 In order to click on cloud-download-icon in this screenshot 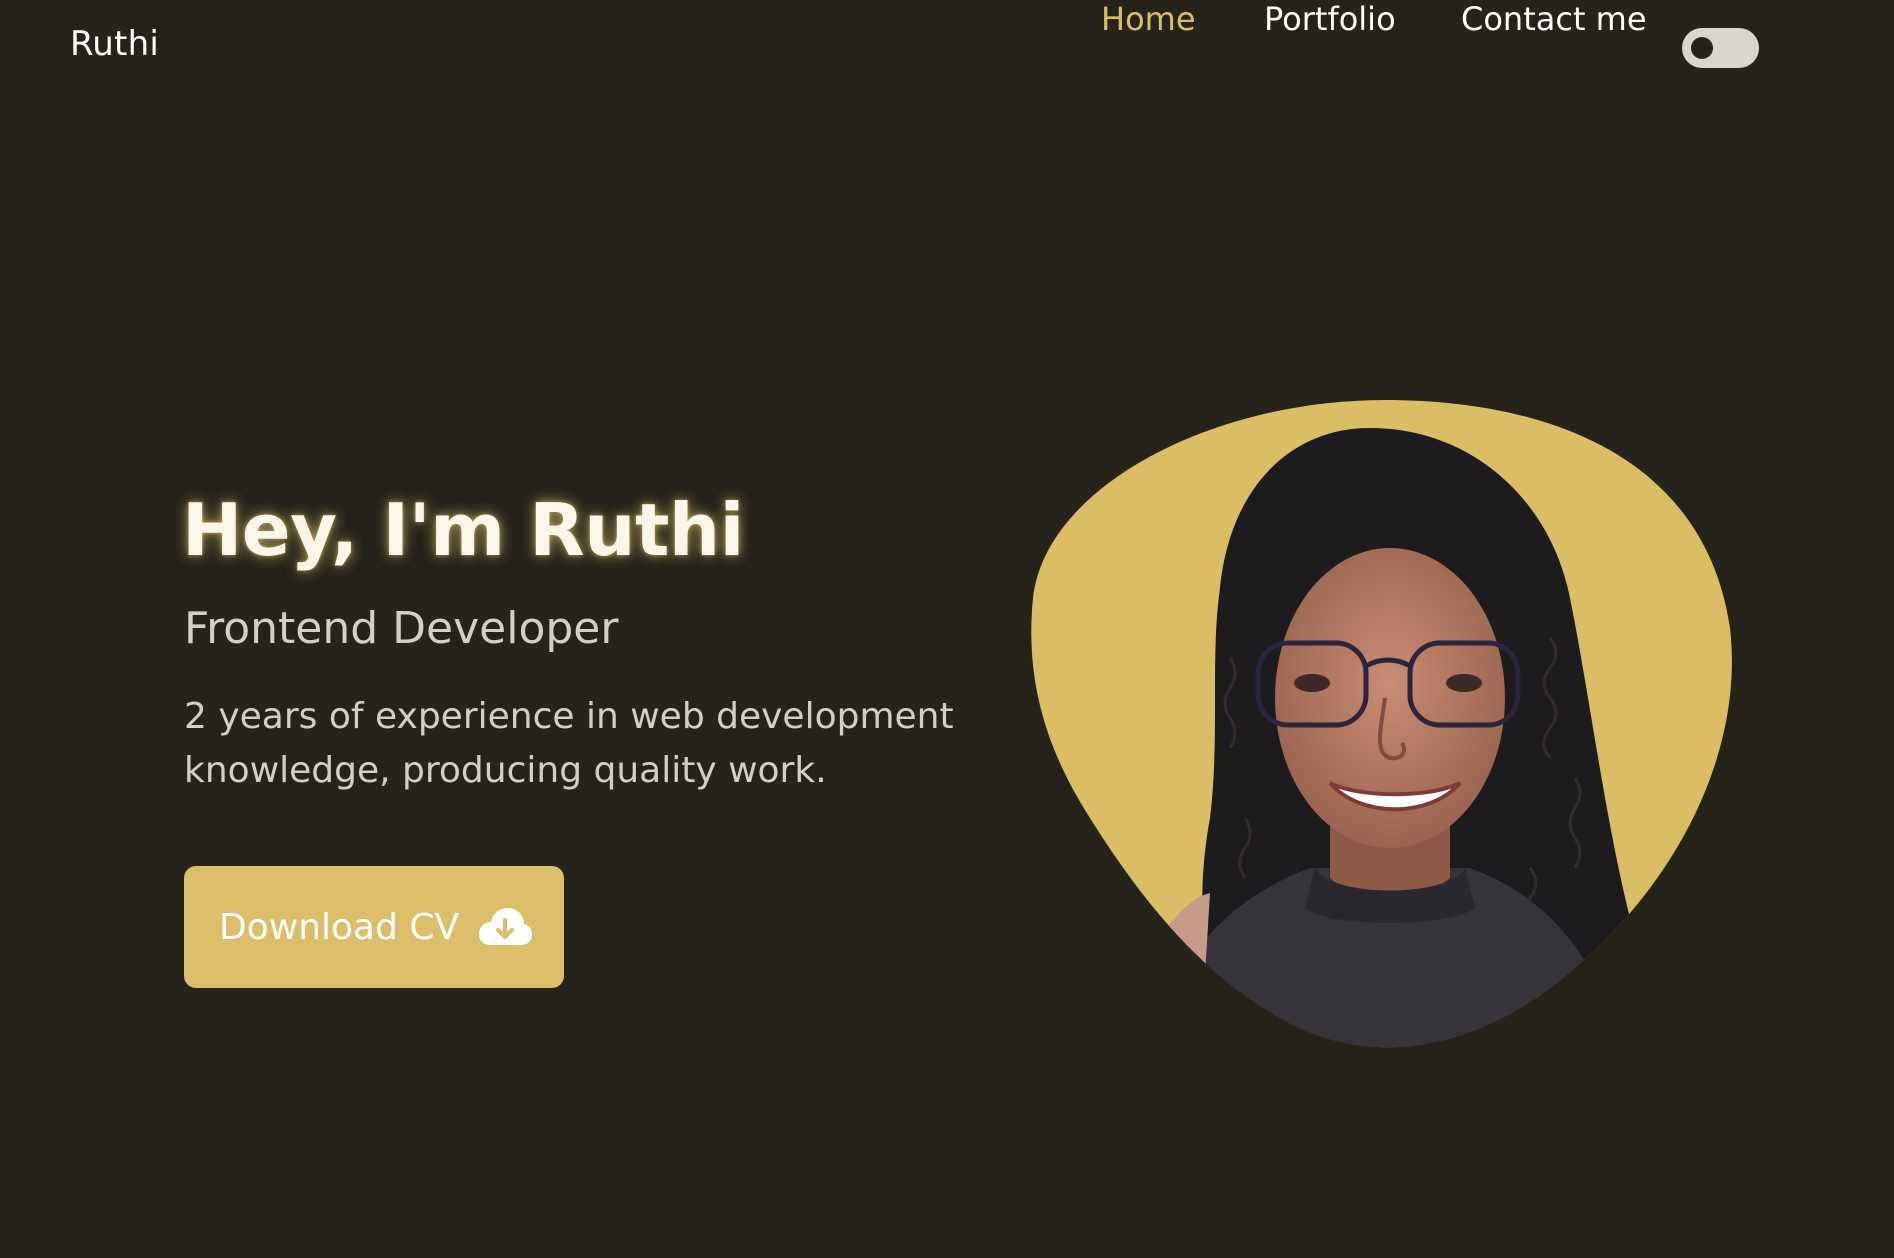, I will do `click(506, 926)`.